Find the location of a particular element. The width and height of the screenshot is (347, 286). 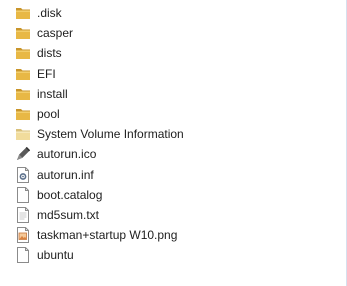

file-name: casper is located at coordinates (55, 33).